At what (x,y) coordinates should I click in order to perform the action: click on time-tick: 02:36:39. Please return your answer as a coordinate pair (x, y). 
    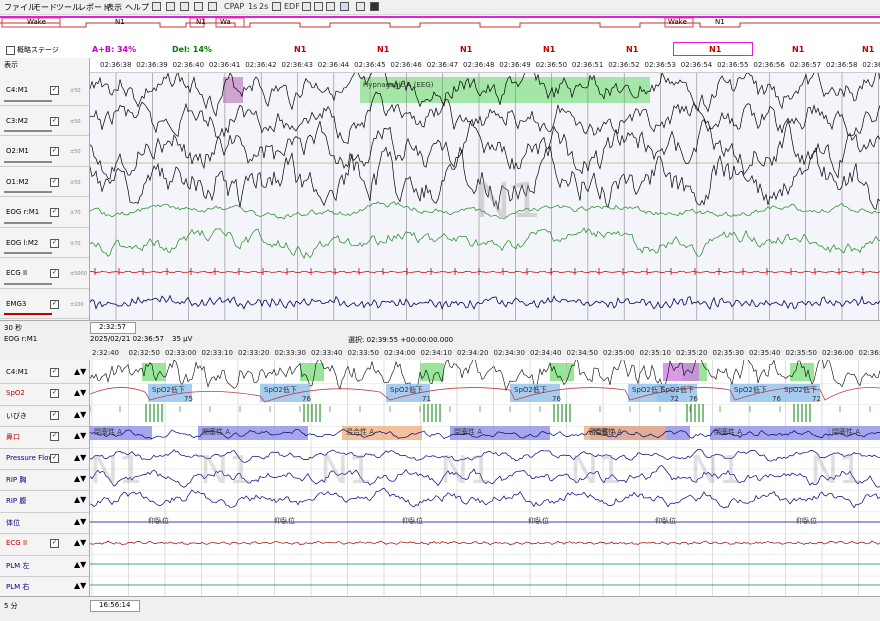
    Looking at the image, I should click on (151, 65).